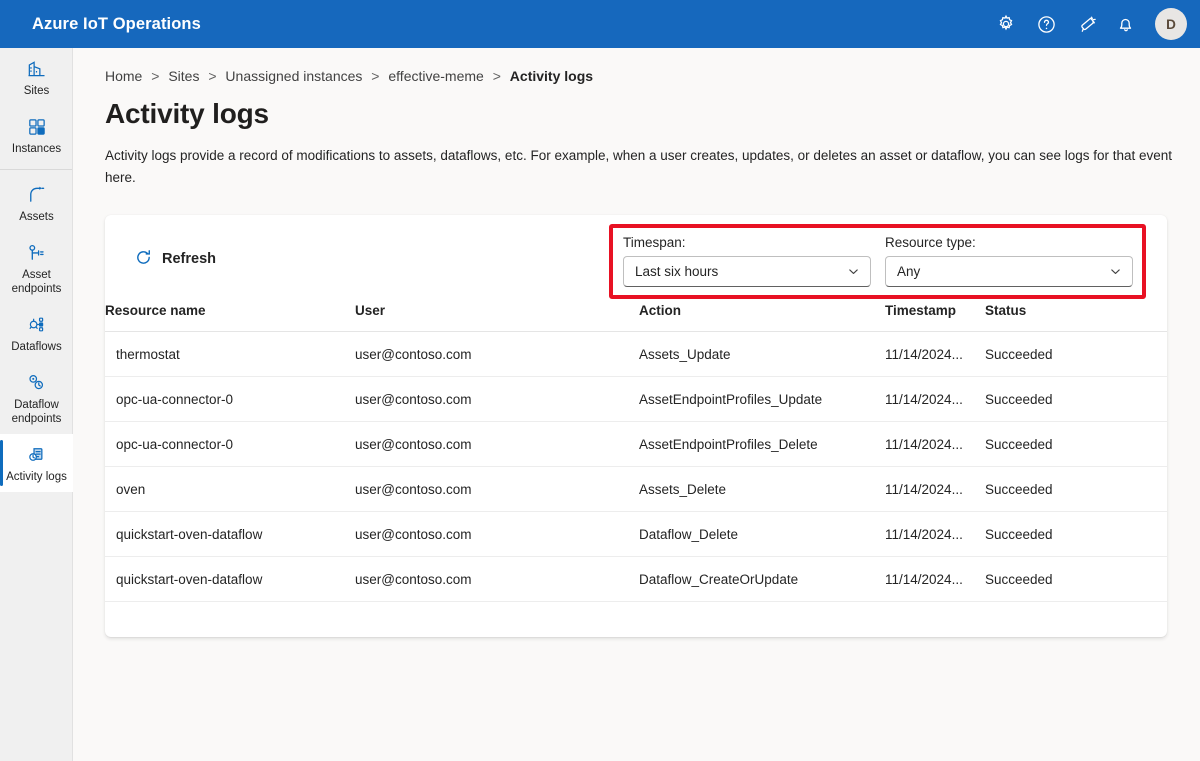 The height and width of the screenshot is (761, 1200). Describe the element at coordinates (189, 259) in the screenshot. I see `refresh-label: Refresh` at that location.